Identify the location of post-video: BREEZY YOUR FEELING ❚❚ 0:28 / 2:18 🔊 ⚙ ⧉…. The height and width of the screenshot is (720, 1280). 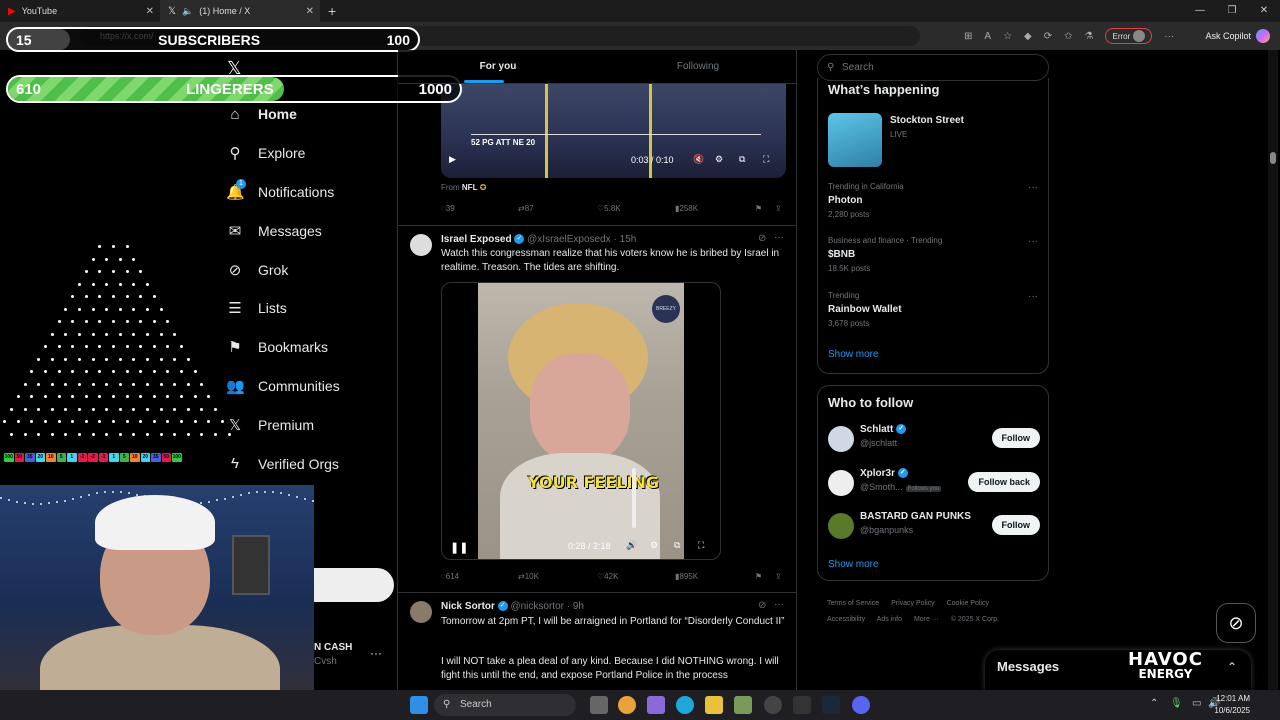
(581, 421).